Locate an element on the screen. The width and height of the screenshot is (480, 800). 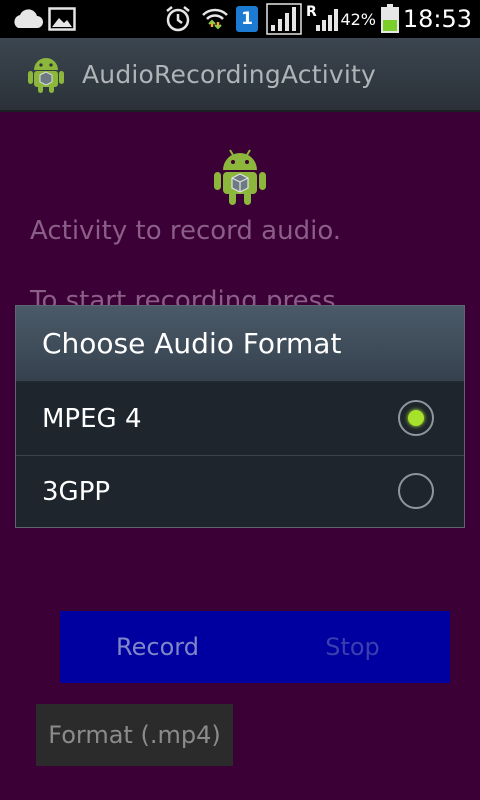
option-label: MPEG 4 is located at coordinates (92, 419).